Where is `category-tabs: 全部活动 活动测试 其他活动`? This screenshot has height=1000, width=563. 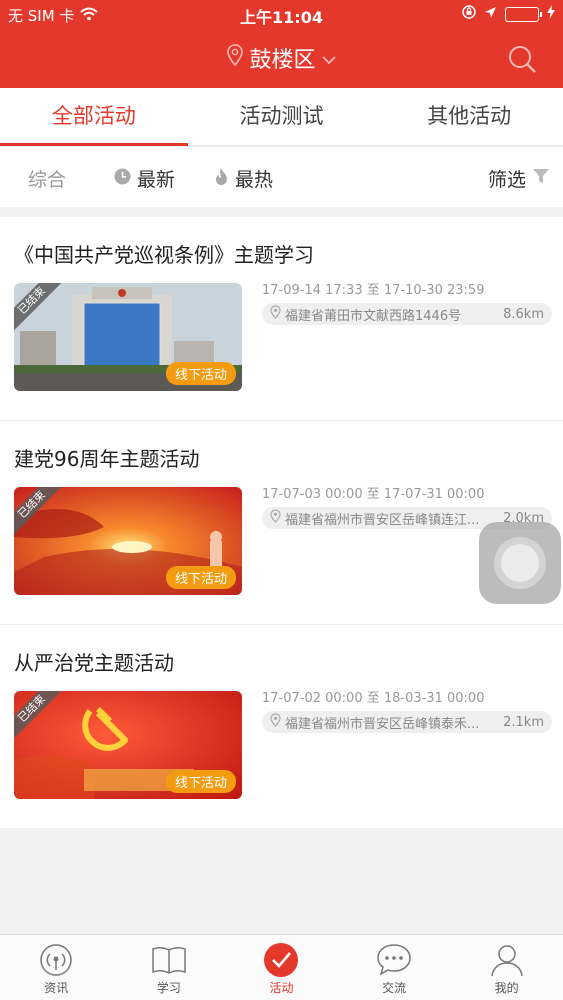
category-tabs: 全部活动 活动测试 其他活动 is located at coordinates (281, 117).